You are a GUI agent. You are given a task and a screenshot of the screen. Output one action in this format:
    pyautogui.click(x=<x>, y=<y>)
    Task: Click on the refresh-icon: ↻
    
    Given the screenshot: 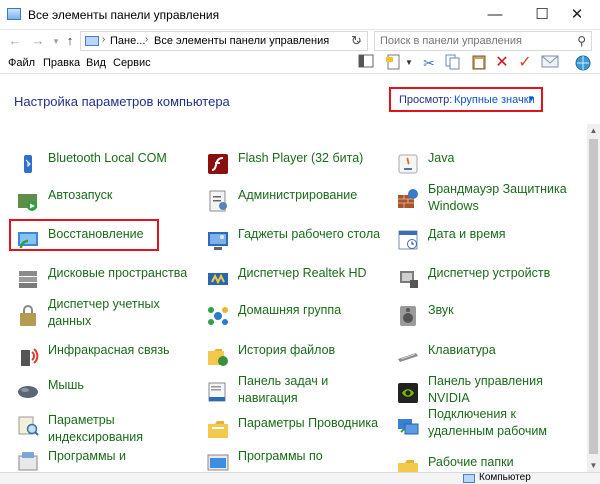 What is the action you would take?
    pyautogui.click(x=356, y=41)
    